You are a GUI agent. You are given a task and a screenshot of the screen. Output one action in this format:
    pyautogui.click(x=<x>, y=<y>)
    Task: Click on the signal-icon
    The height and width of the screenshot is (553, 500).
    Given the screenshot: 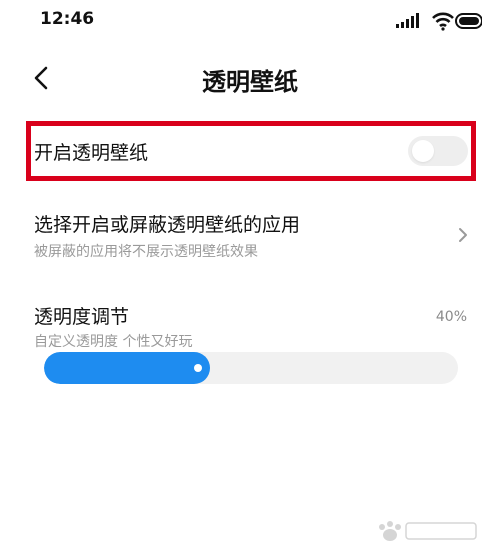 What is the action you would take?
    pyautogui.click(x=407, y=20)
    